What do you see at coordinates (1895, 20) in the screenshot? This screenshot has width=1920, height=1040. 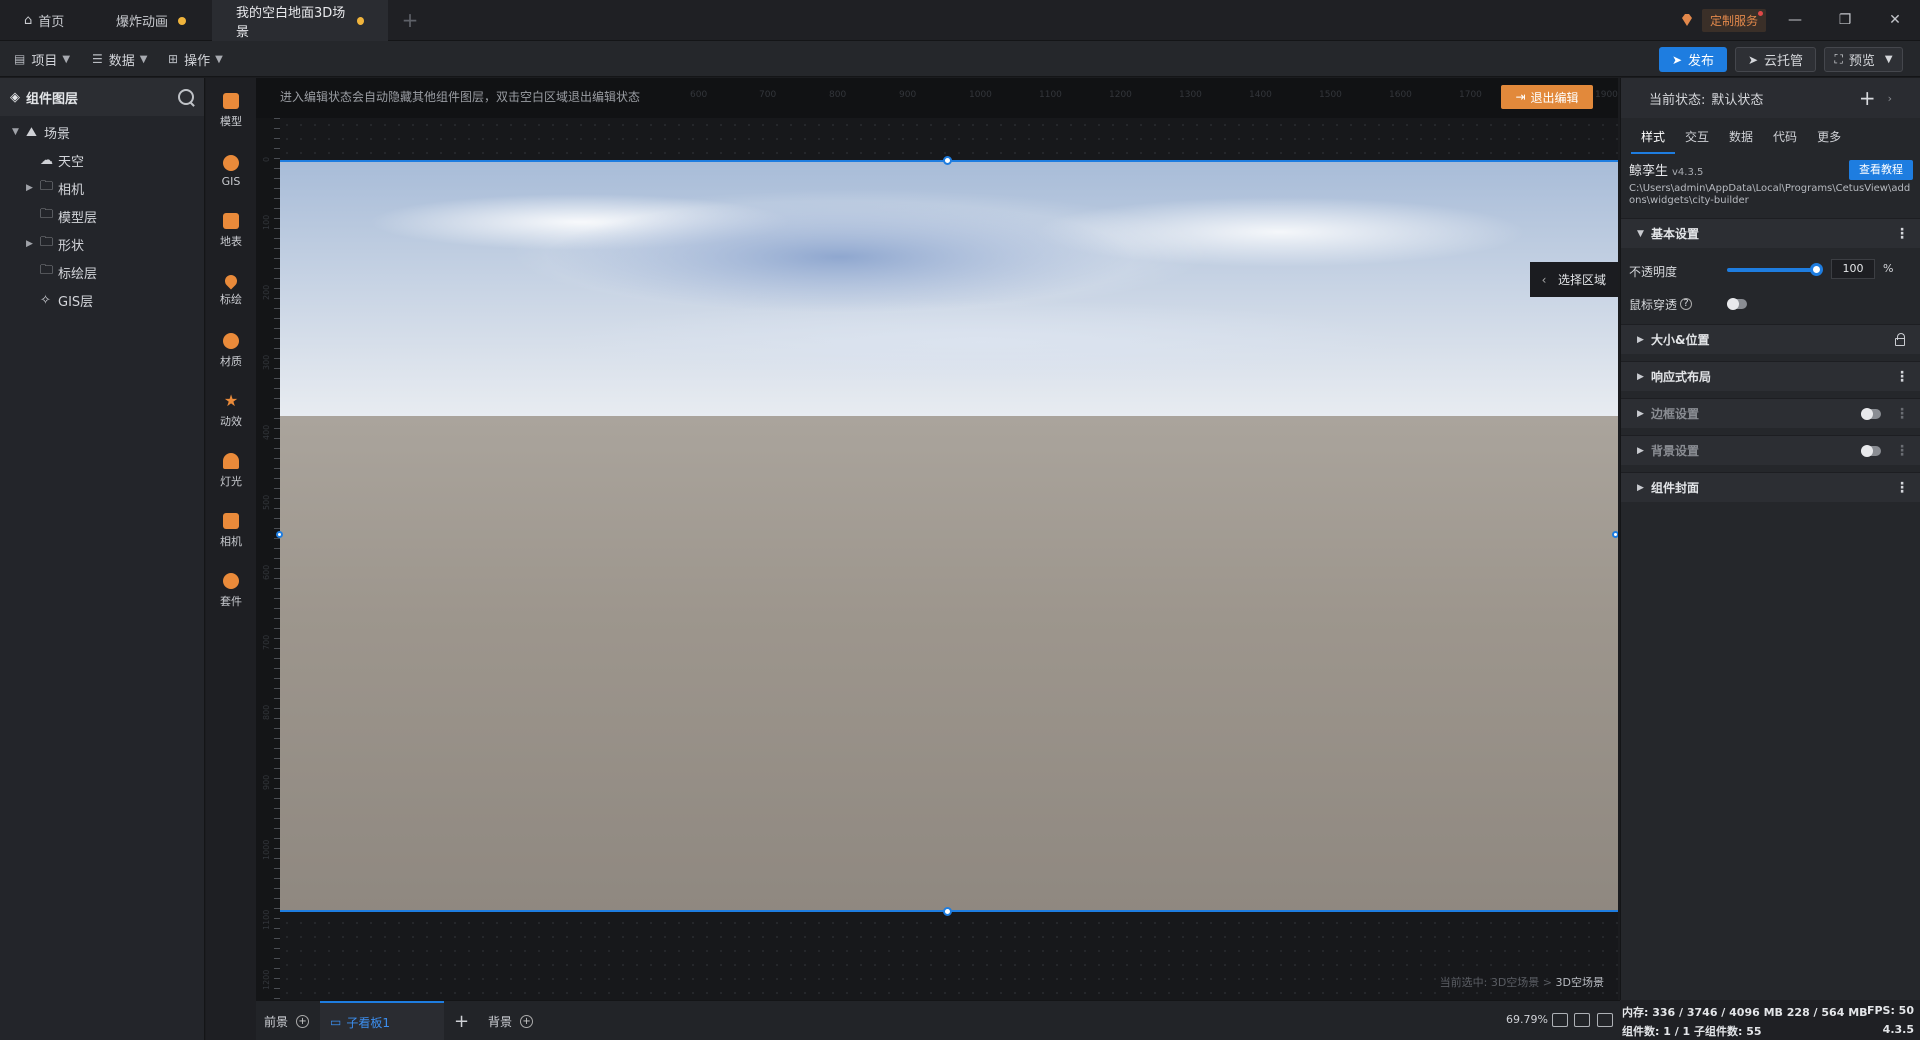 I see `close-icon: ✕` at bounding box center [1895, 20].